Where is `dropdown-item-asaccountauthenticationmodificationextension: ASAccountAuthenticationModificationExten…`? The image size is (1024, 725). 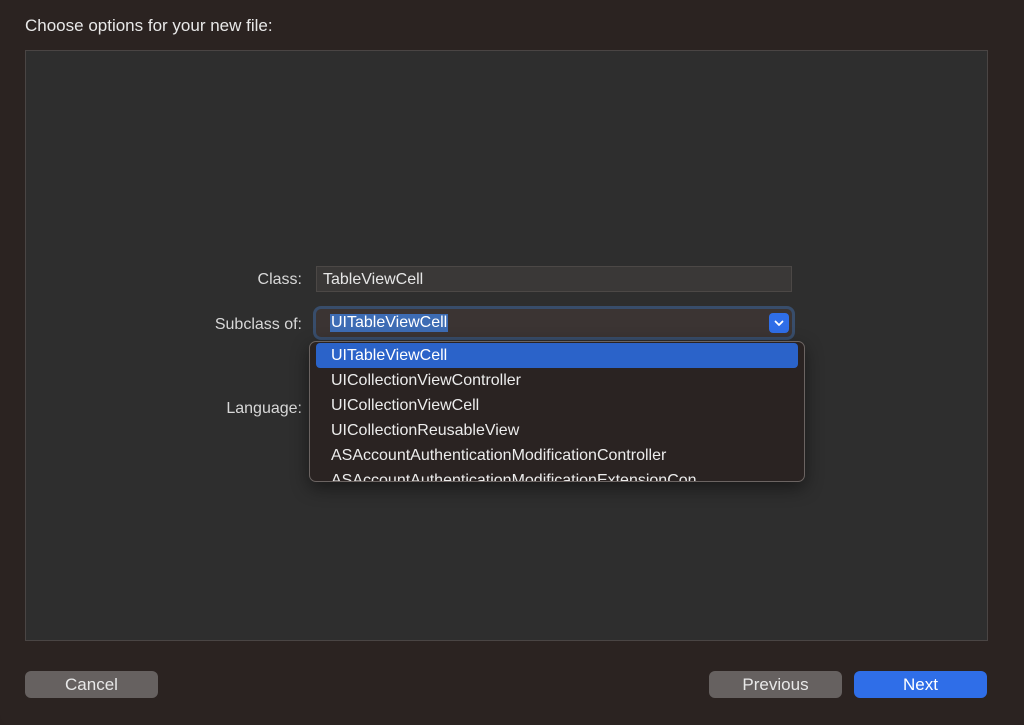
dropdown-item-asaccountauthenticationmodificationextension: ASAccountAuthenticationModificationExten… is located at coordinates (557, 474).